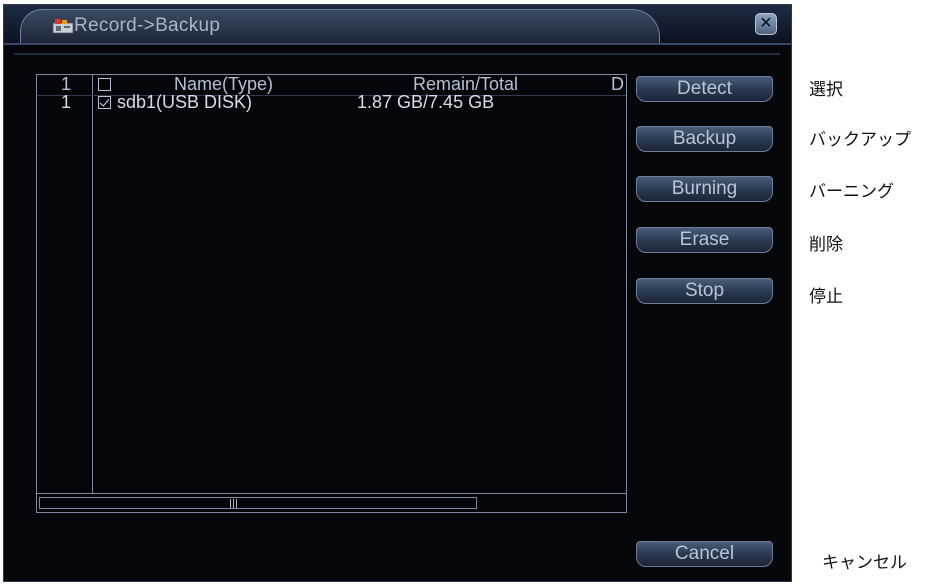 The height and width of the screenshot is (584, 940). I want to click on row-remain-total: 1.87 GB/7.45 GB, so click(426, 102).